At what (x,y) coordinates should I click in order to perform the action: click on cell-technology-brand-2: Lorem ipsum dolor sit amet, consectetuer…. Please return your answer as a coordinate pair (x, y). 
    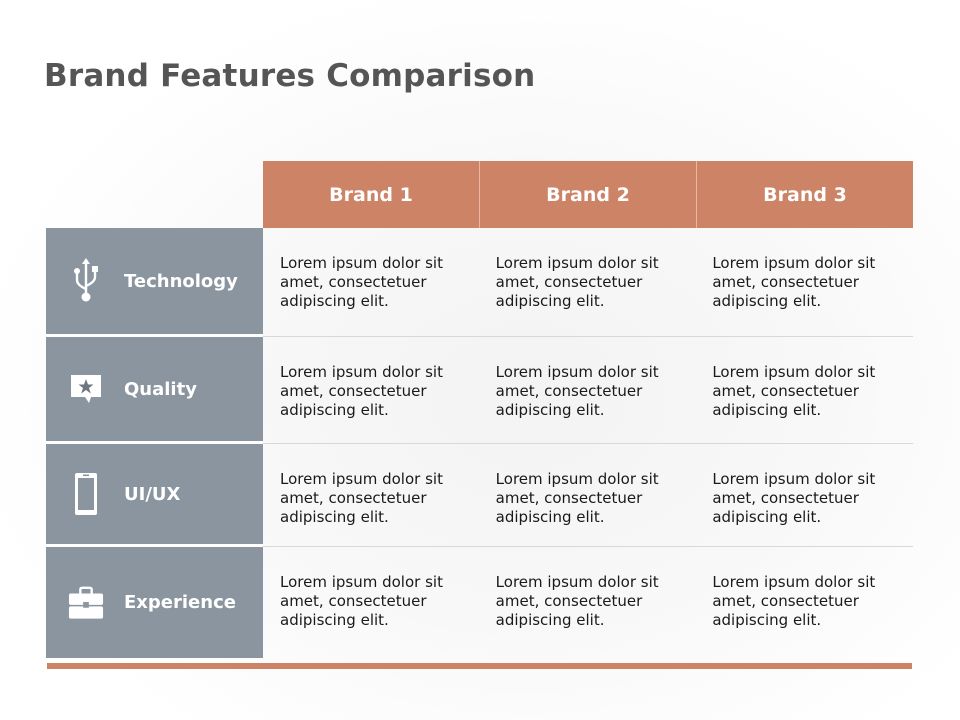
    Looking at the image, I should click on (588, 282).